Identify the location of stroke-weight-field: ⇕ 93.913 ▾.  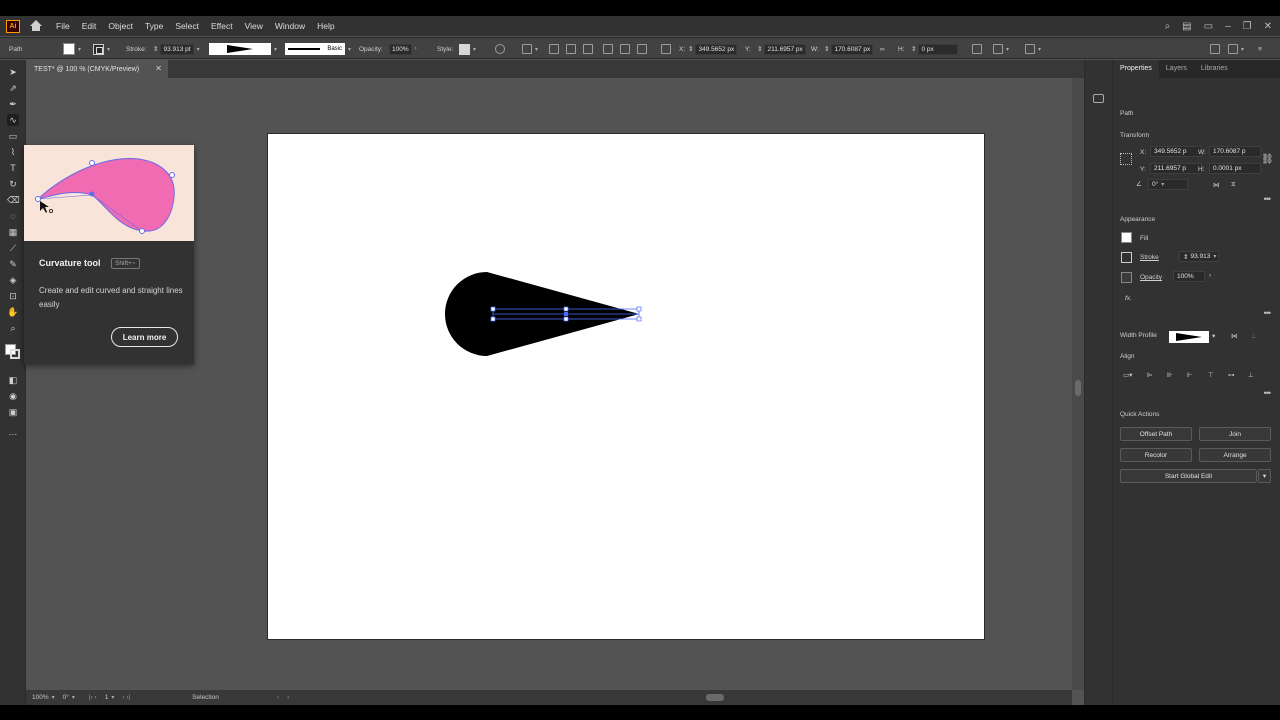
(1199, 256).